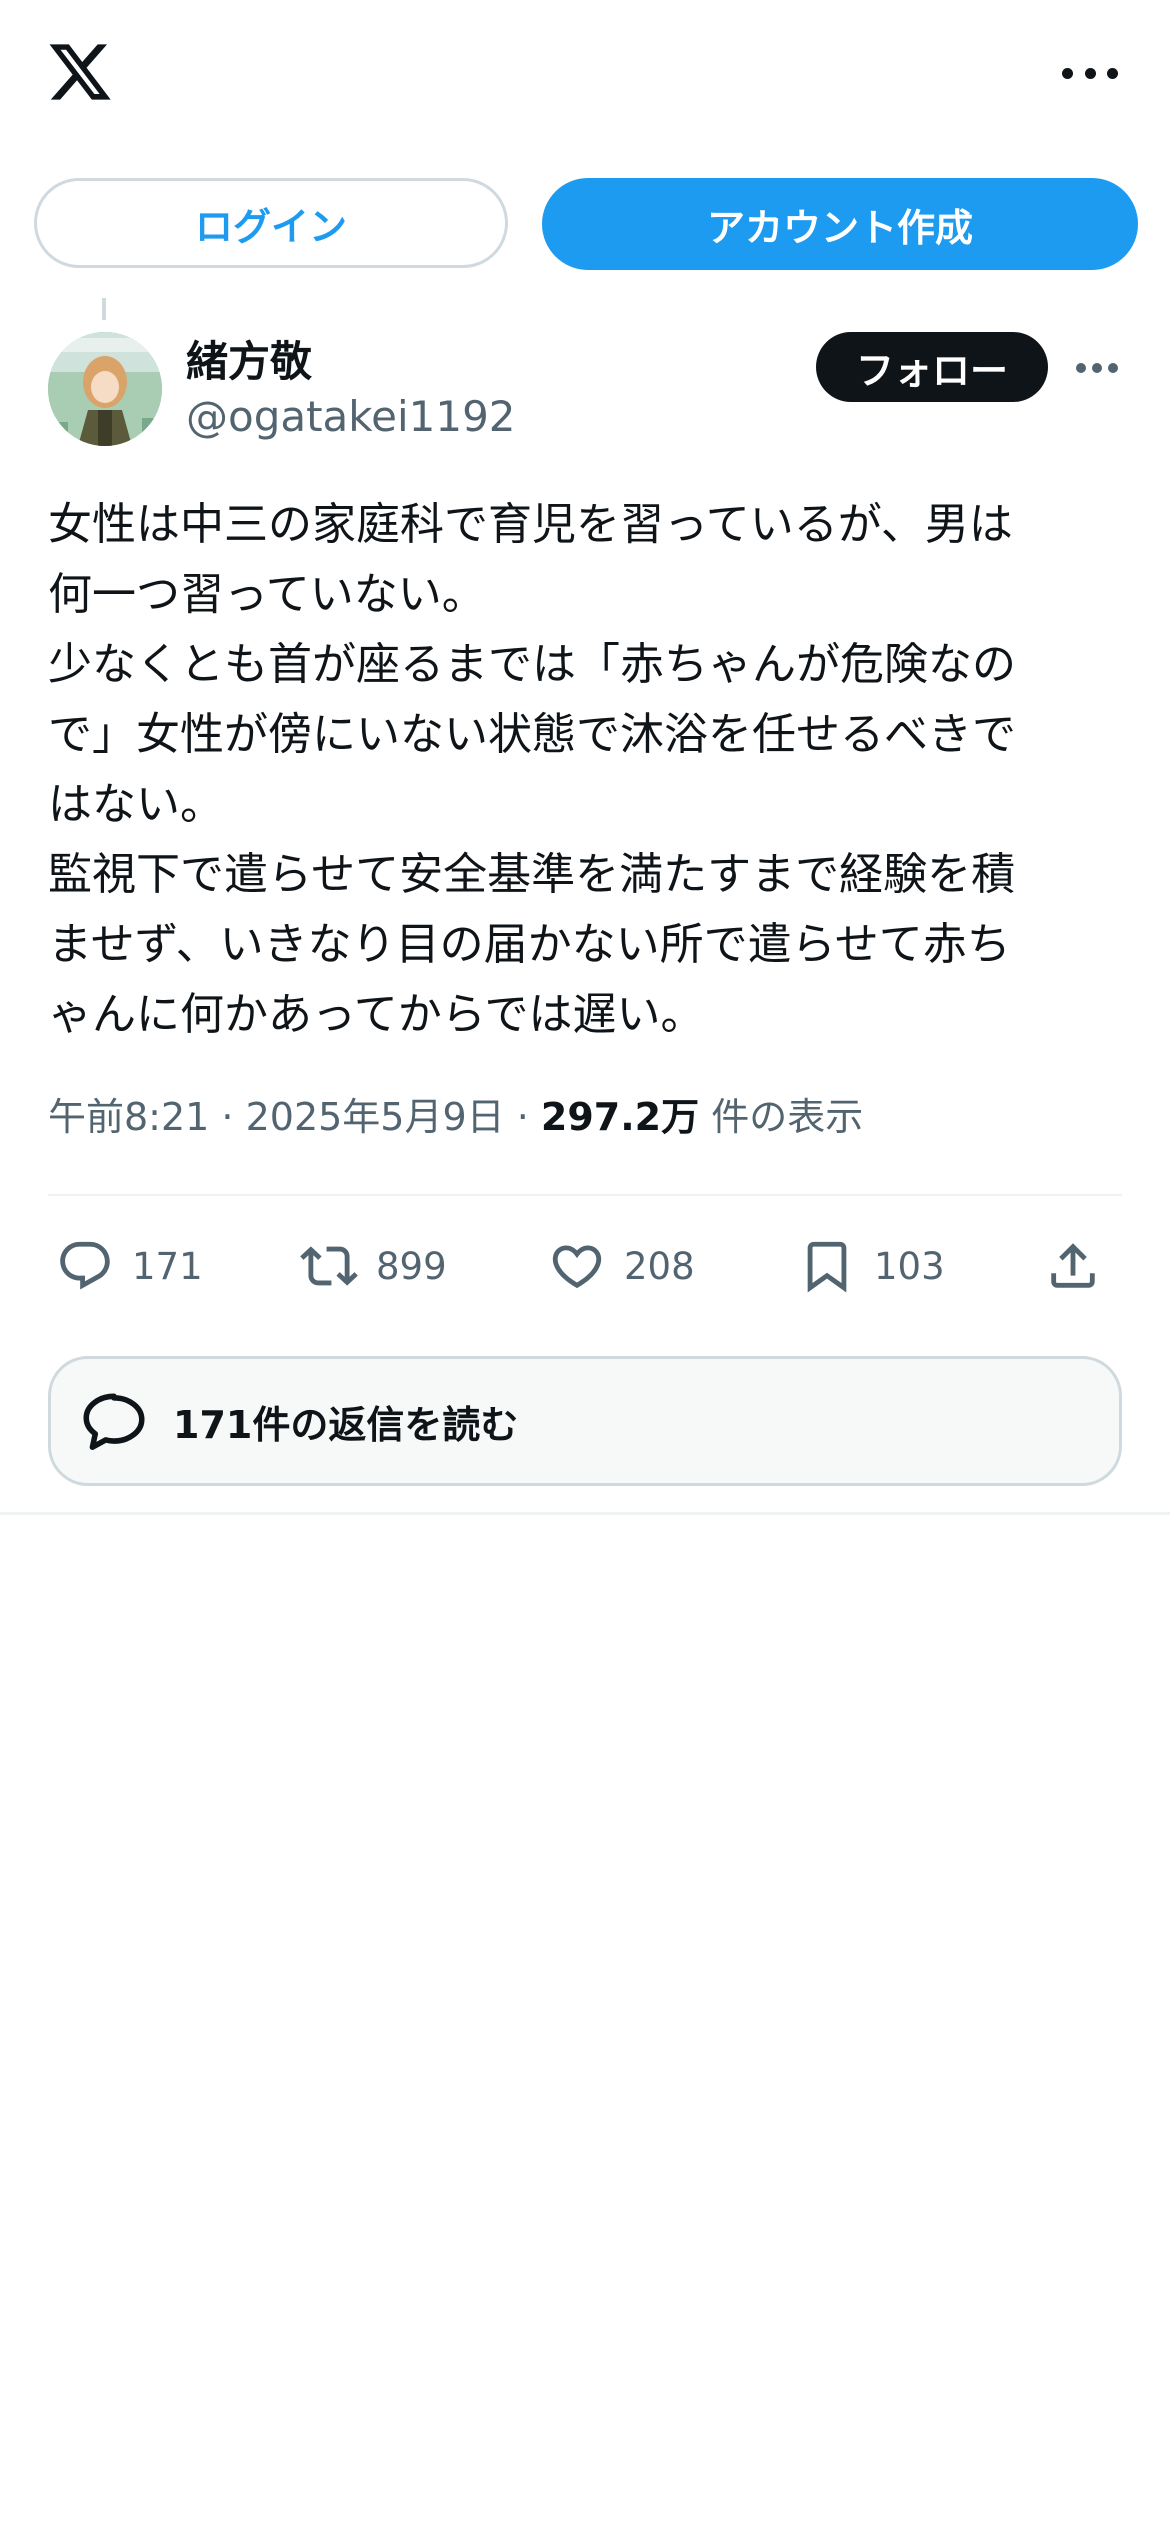 This screenshot has width=1170, height=2532. What do you see at coordinates (351, 416) in the screenshot?
I see `user-handle: @ogatakei1192` at bounding box center [351, 416].